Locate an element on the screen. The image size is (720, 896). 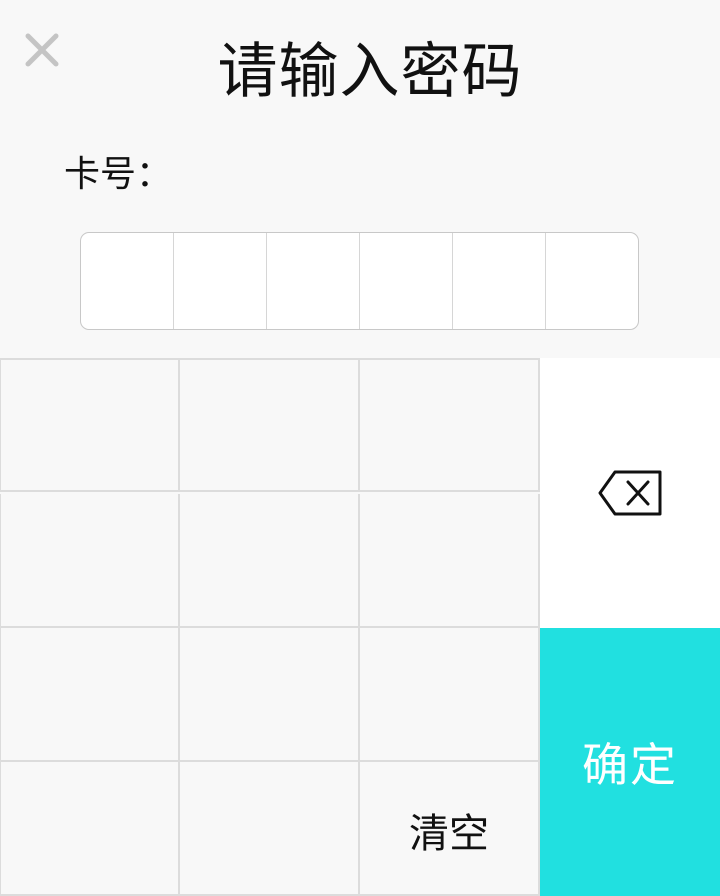
backspace-button is located at coordinates (630, 493).